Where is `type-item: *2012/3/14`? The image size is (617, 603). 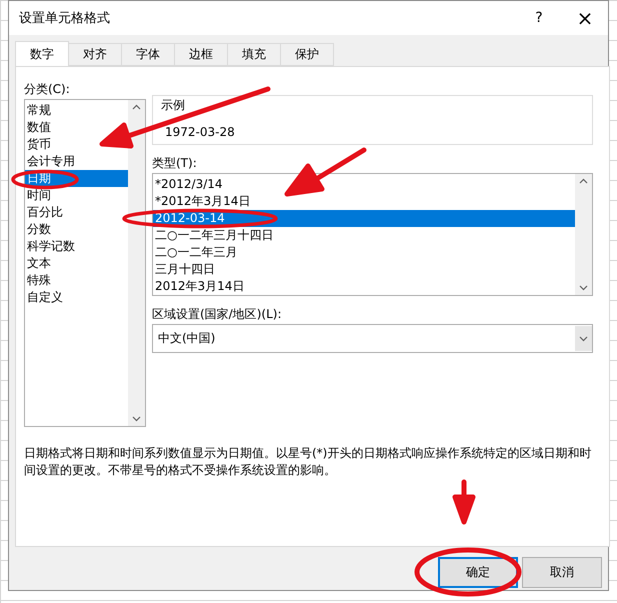 type-item: *2012/3/14 is located at coordinates (190, 184).